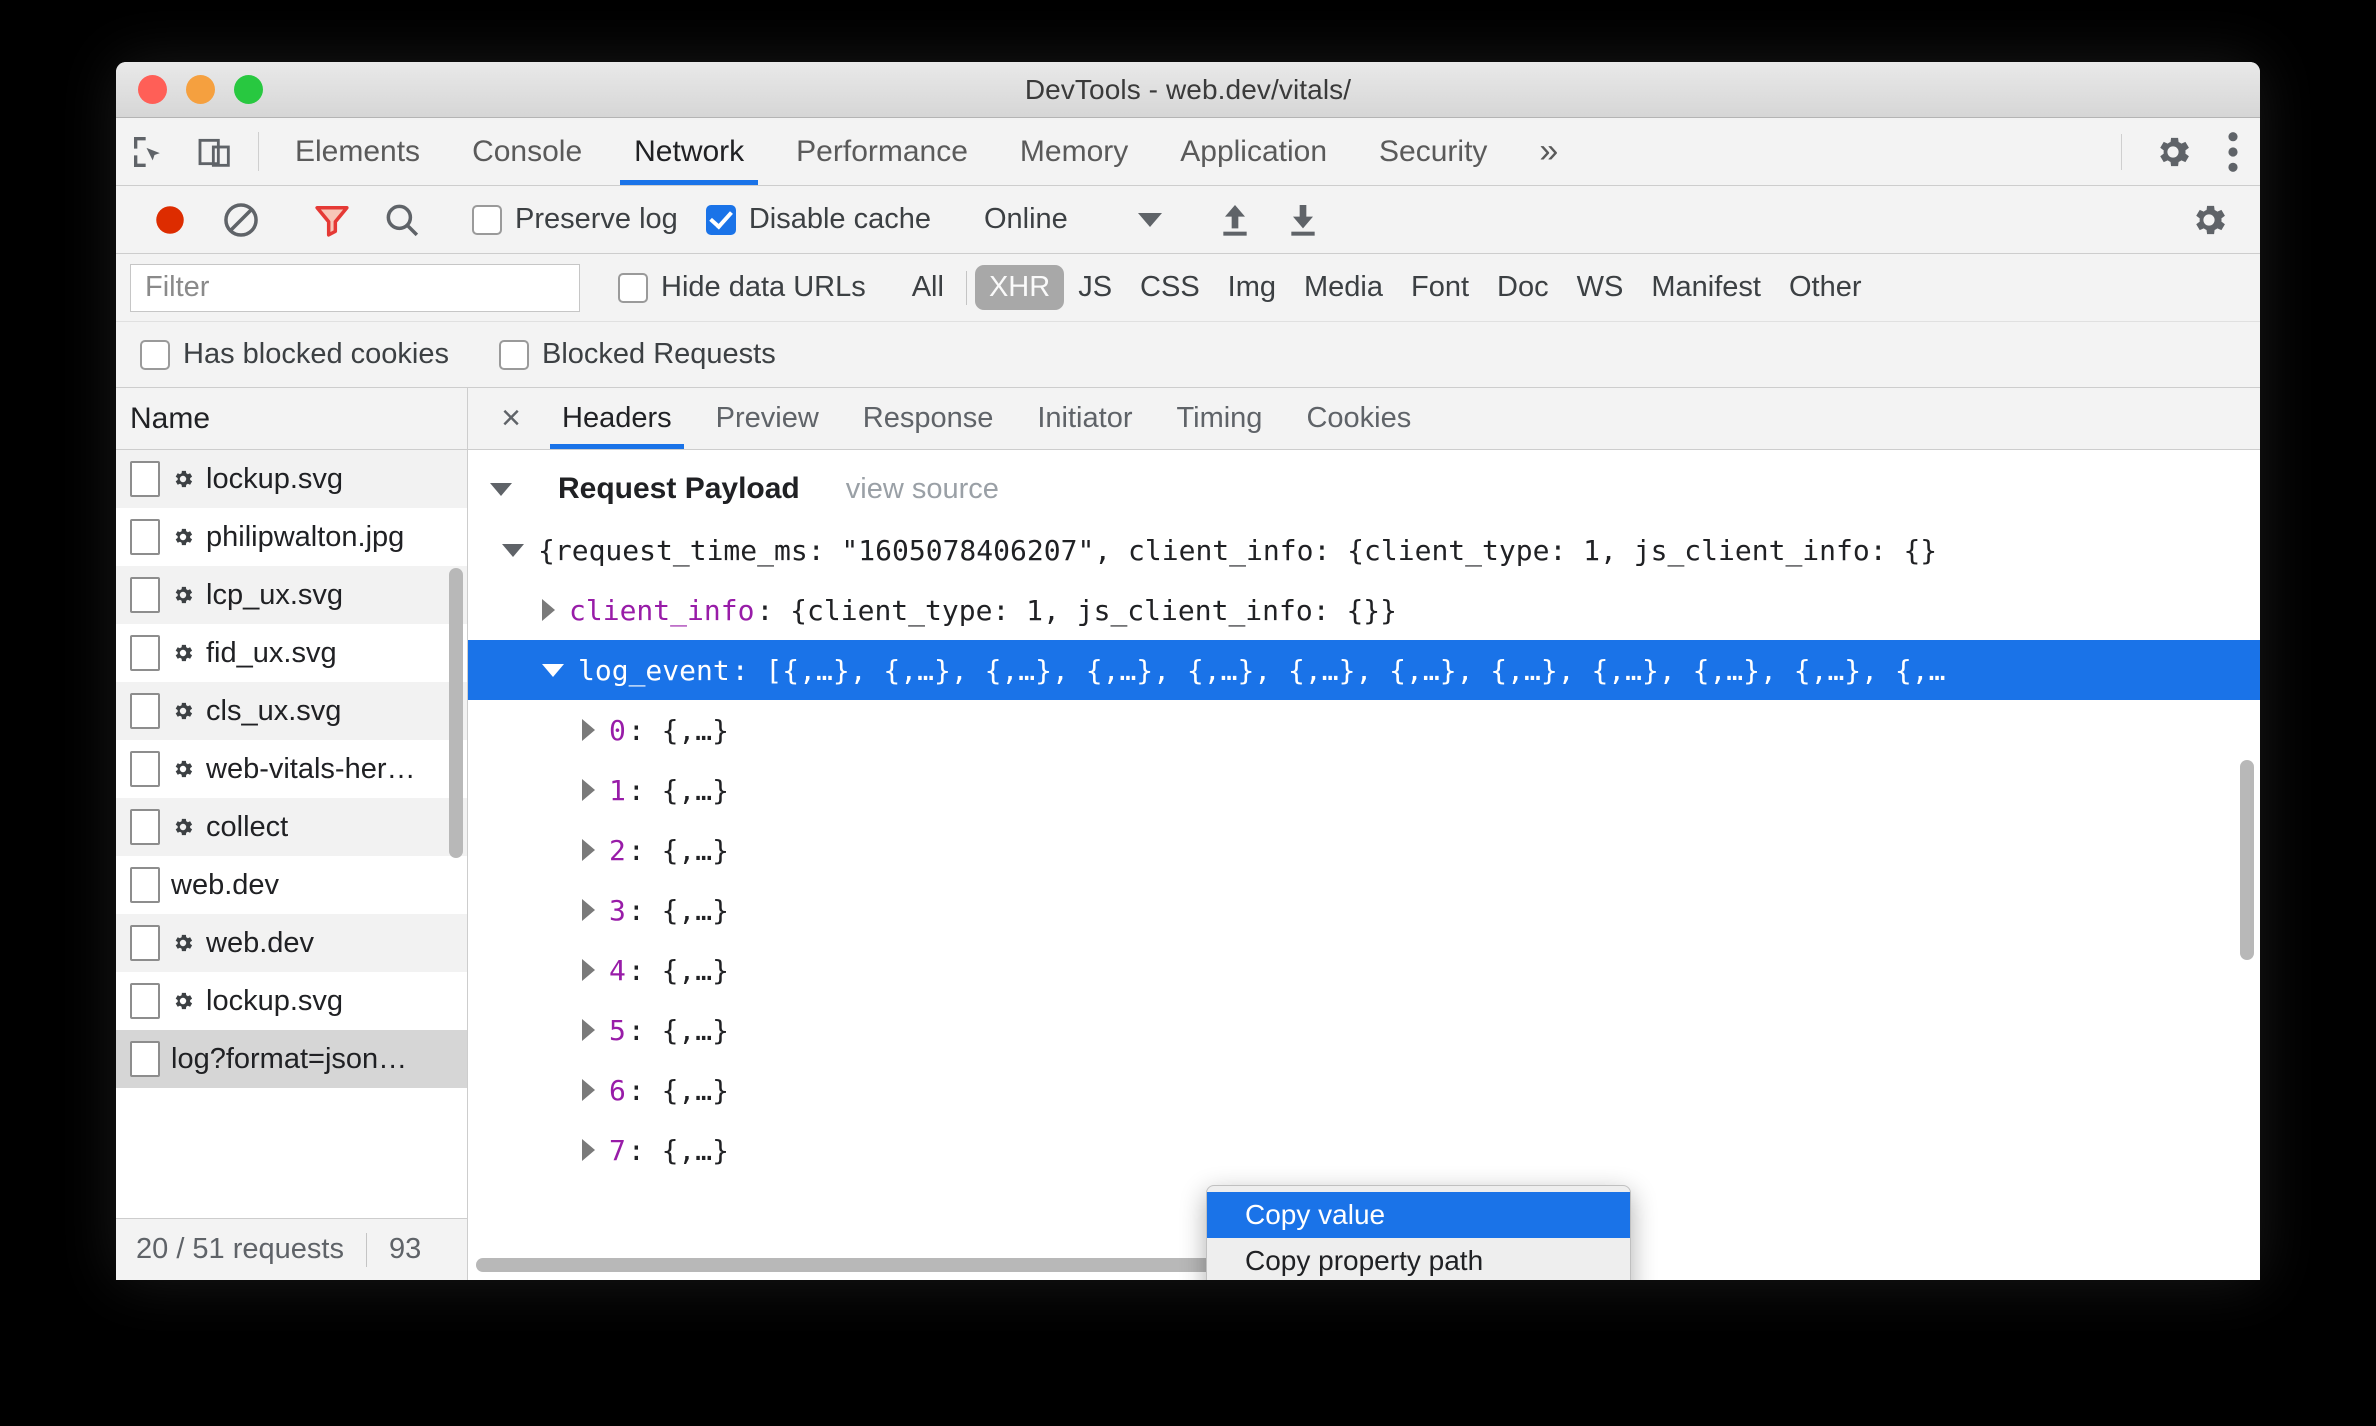 This screenshot has height=1426, width=2376. What do you see at coordinates (928, 287) in the screenshot?
I see `type-filter-all: All` at bounding box center [928, 287].